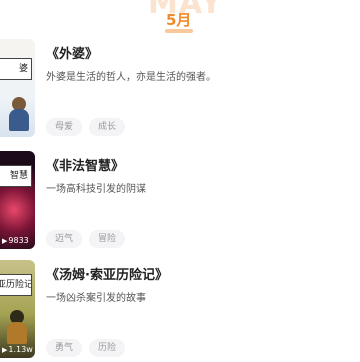 This screenshot has height=362, width=360. Describe the element at coordinates (107, 348) in the screenshot. I see `tag: 历险` at that location.